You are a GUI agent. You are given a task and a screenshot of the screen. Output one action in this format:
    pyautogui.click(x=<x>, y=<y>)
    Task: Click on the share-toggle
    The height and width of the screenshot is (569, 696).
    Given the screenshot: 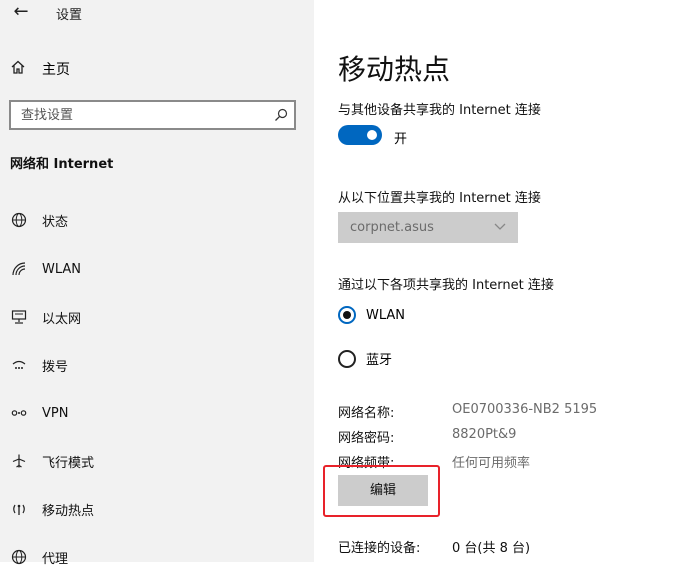 What is the action you would take?
    pyautogui.click(x=360, y=135)
    